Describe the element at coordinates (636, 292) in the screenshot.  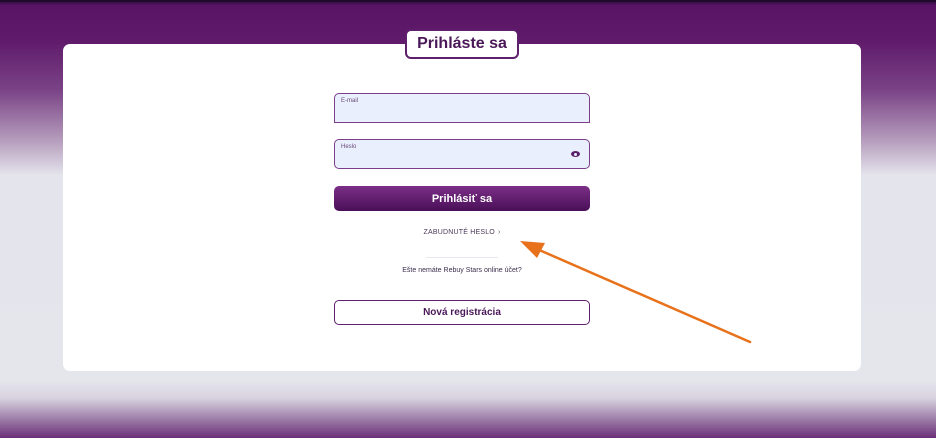
I see `annotation-arrow-icon` at that location.